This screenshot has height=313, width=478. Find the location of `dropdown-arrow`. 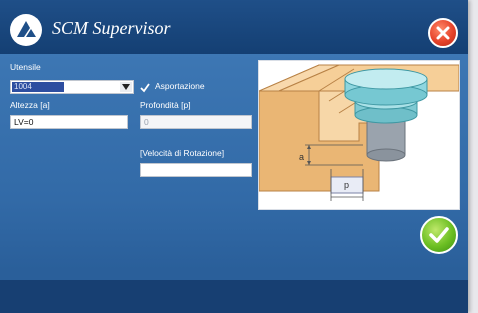

dropdown-arrow is located at coordinates (126, 87).